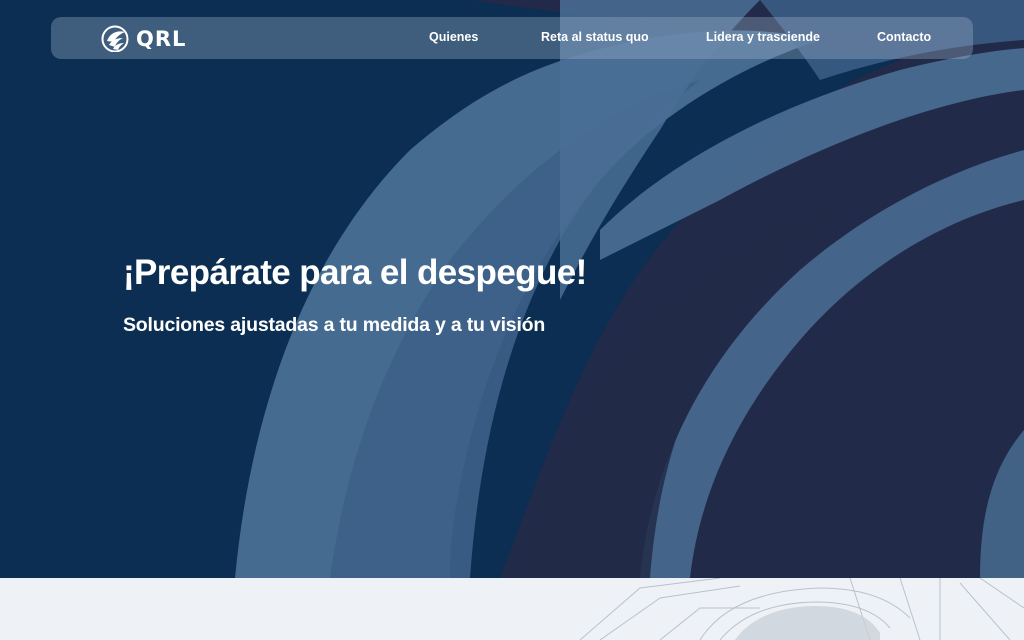 The width and height of the screenshot is (1024, 640). Describe the element at coordinates (512, 609) in the screenshot. I see `next-section-preview` at that location.